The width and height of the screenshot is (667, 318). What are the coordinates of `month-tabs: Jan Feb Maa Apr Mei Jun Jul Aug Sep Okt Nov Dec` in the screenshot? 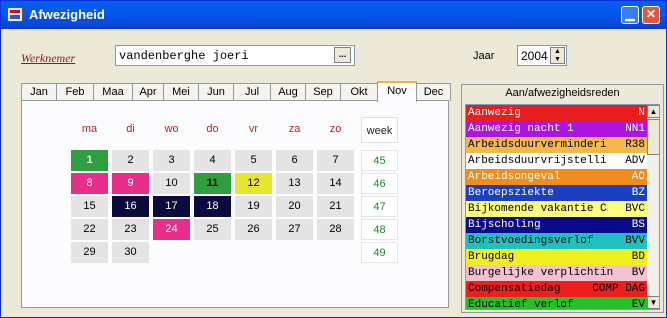 It's located at (236, 91).